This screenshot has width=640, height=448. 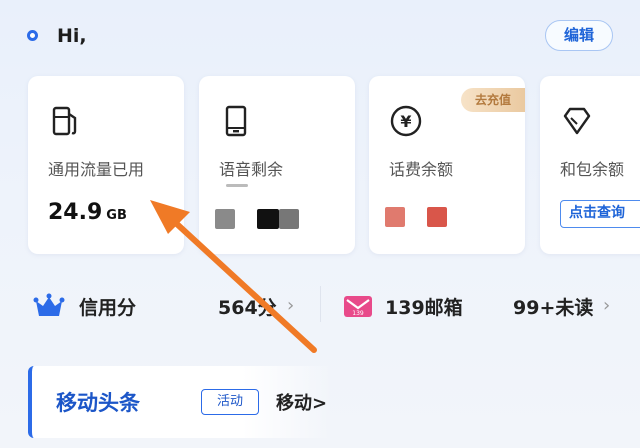 I want to click on news-tag: 活动, so click(x=230, y=402).